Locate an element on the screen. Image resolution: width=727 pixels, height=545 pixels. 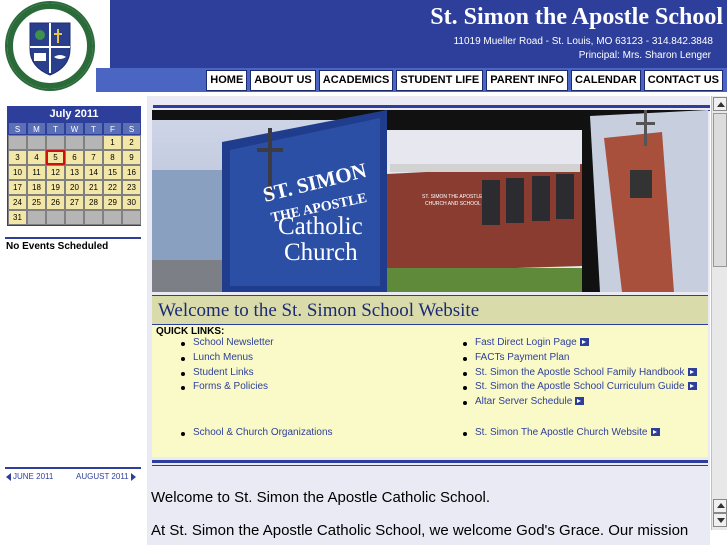
calendar-day-cell: 9 is located at coordinates (131, 157).